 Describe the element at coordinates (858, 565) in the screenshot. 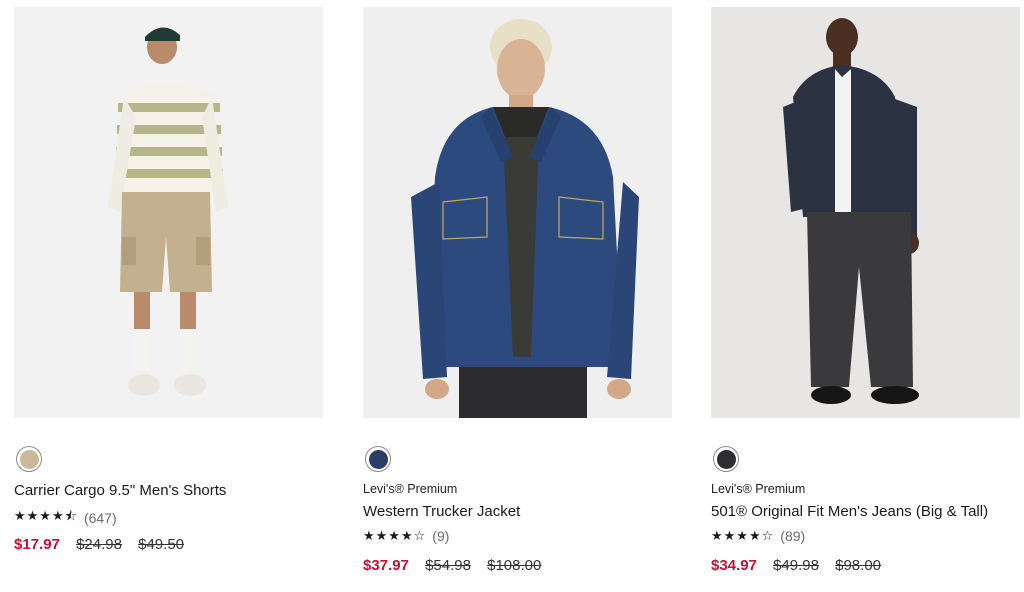

I see `list-price: $98.00` at that location.